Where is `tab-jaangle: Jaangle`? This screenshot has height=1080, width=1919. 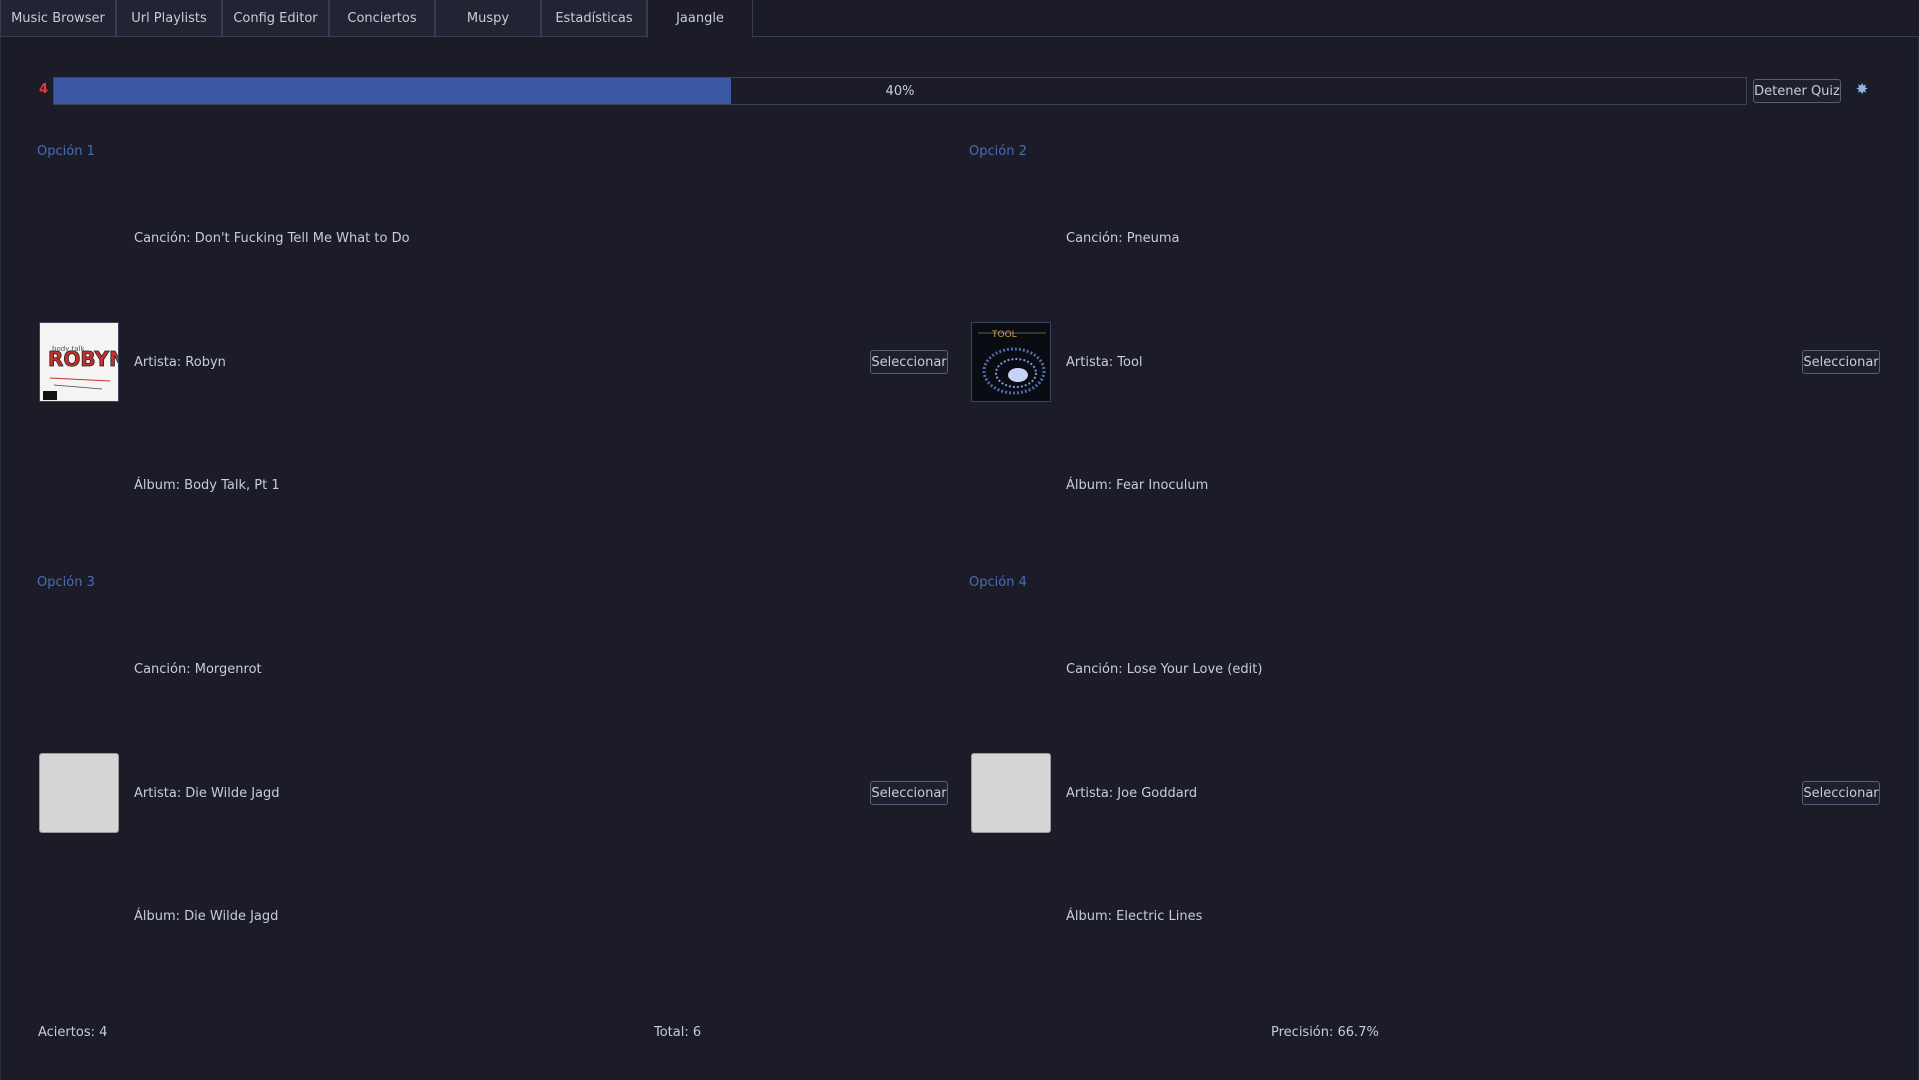 tab-jaangle: Jaangle is located at coordinates (700, 19).